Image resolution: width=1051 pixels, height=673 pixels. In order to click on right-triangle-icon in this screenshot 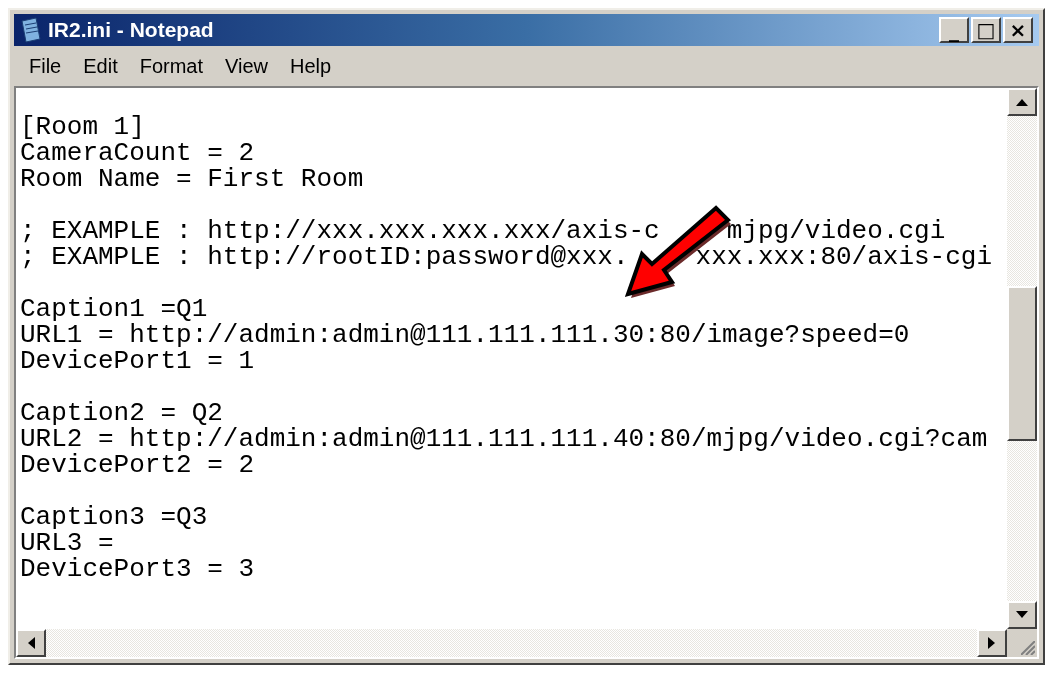, I will do `click(992, 643)`.